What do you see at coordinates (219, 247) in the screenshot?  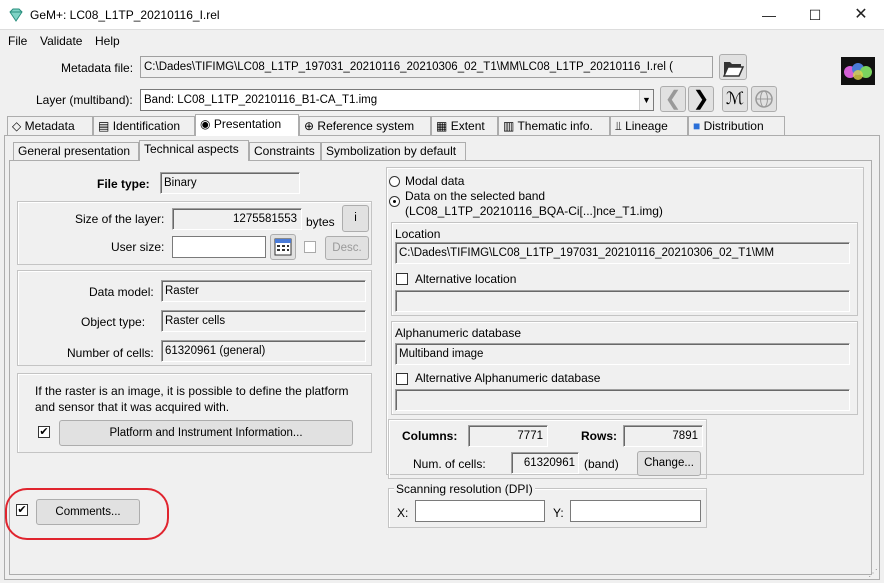 I see `user-size-input` at bounding box center [219, 247].